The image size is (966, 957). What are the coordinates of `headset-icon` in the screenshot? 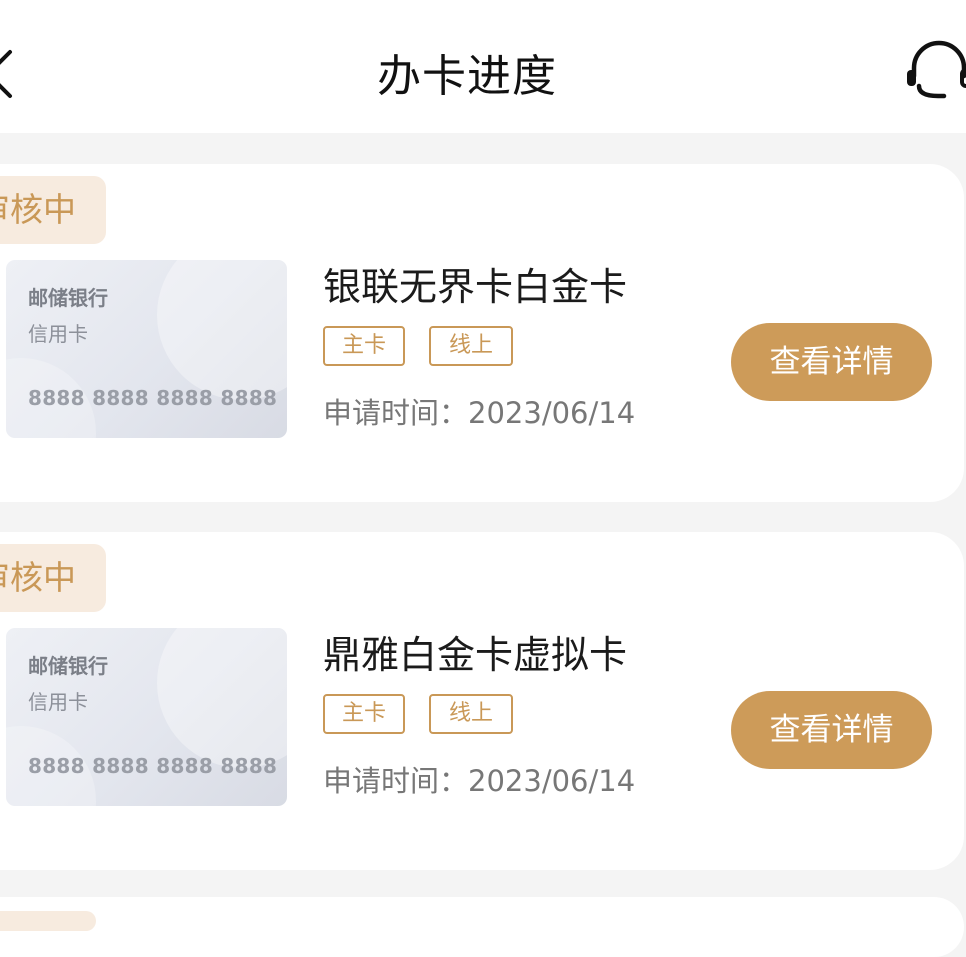 It's located at (935, 71).